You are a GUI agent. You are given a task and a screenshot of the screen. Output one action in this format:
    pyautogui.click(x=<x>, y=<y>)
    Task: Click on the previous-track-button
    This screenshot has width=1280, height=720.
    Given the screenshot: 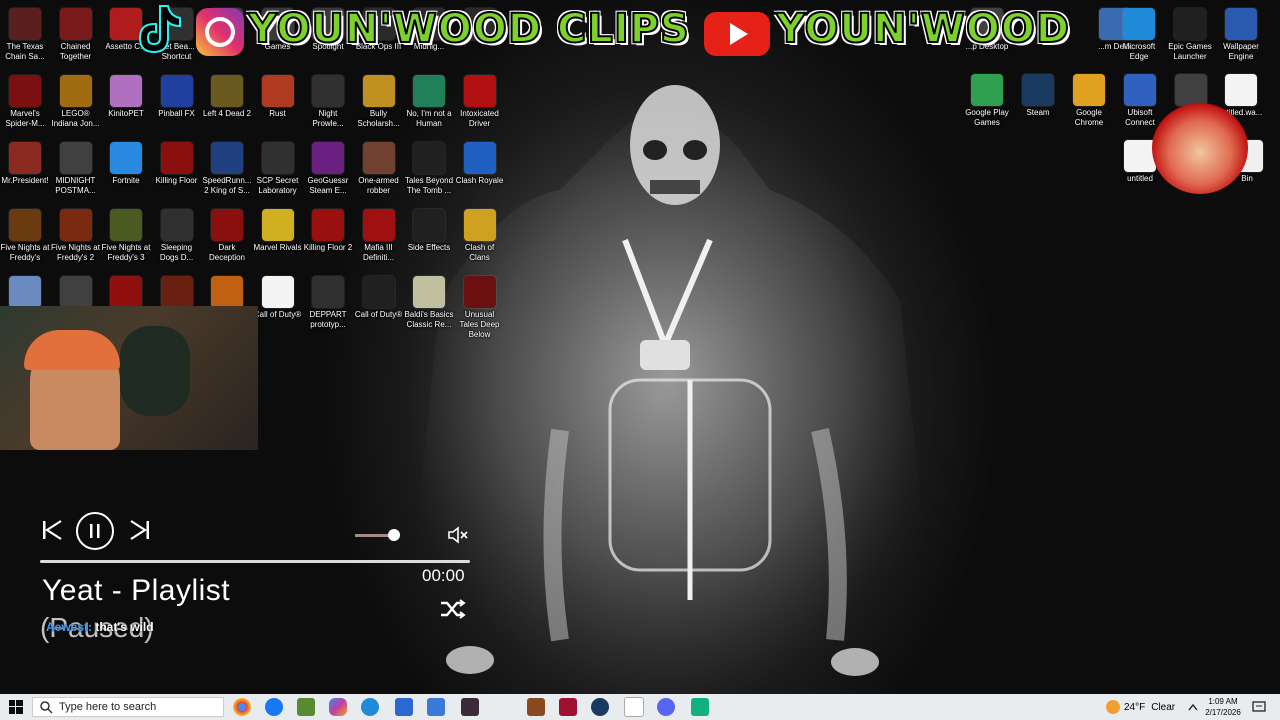 What is the action you would take?
    pyautogui.click(x=52, y=530)
    